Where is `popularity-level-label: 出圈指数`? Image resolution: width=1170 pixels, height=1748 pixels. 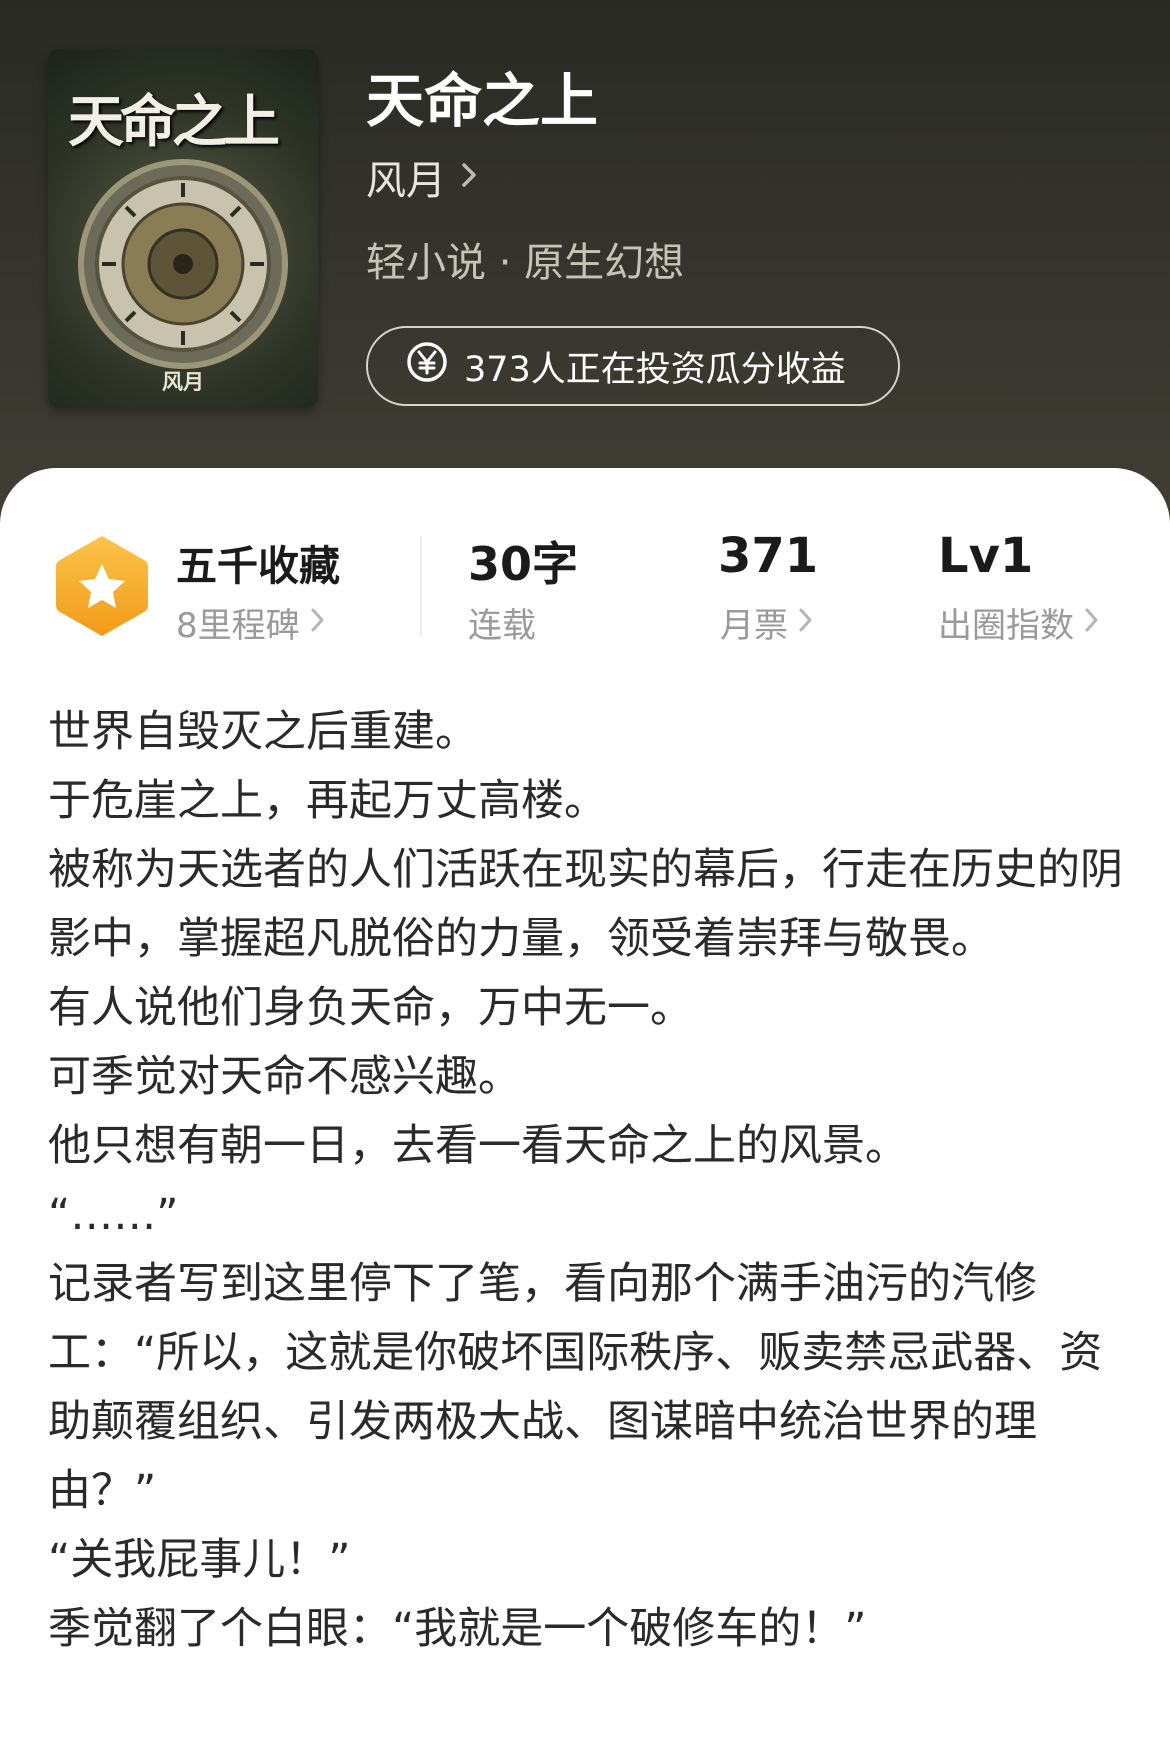
popularity-level-label: 出圈指数 is located at coordinates (1019, 622).